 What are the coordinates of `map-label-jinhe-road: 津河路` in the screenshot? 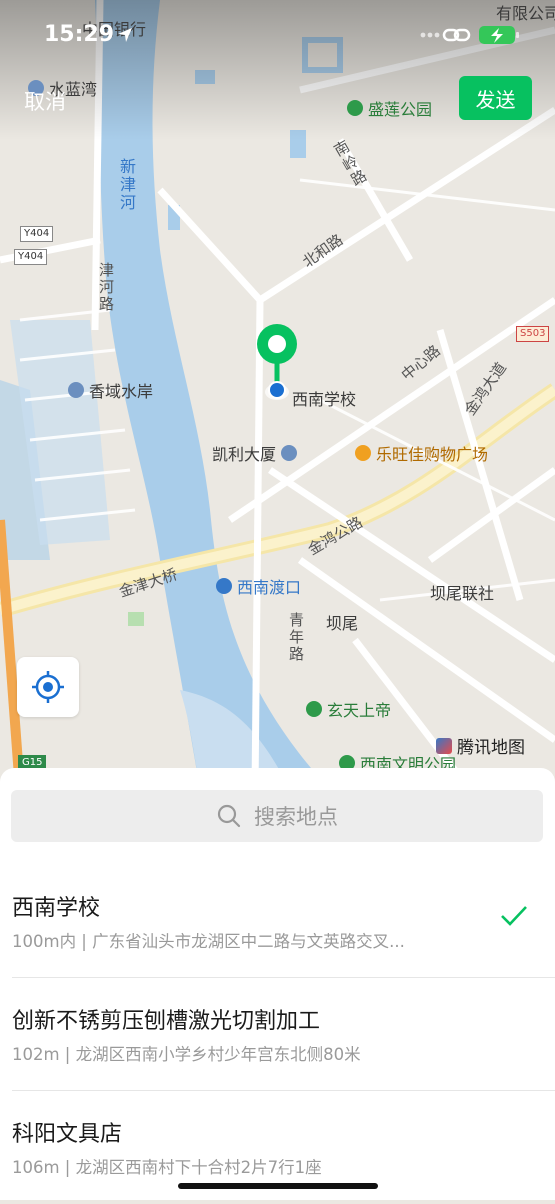 It's located at (106, 287).